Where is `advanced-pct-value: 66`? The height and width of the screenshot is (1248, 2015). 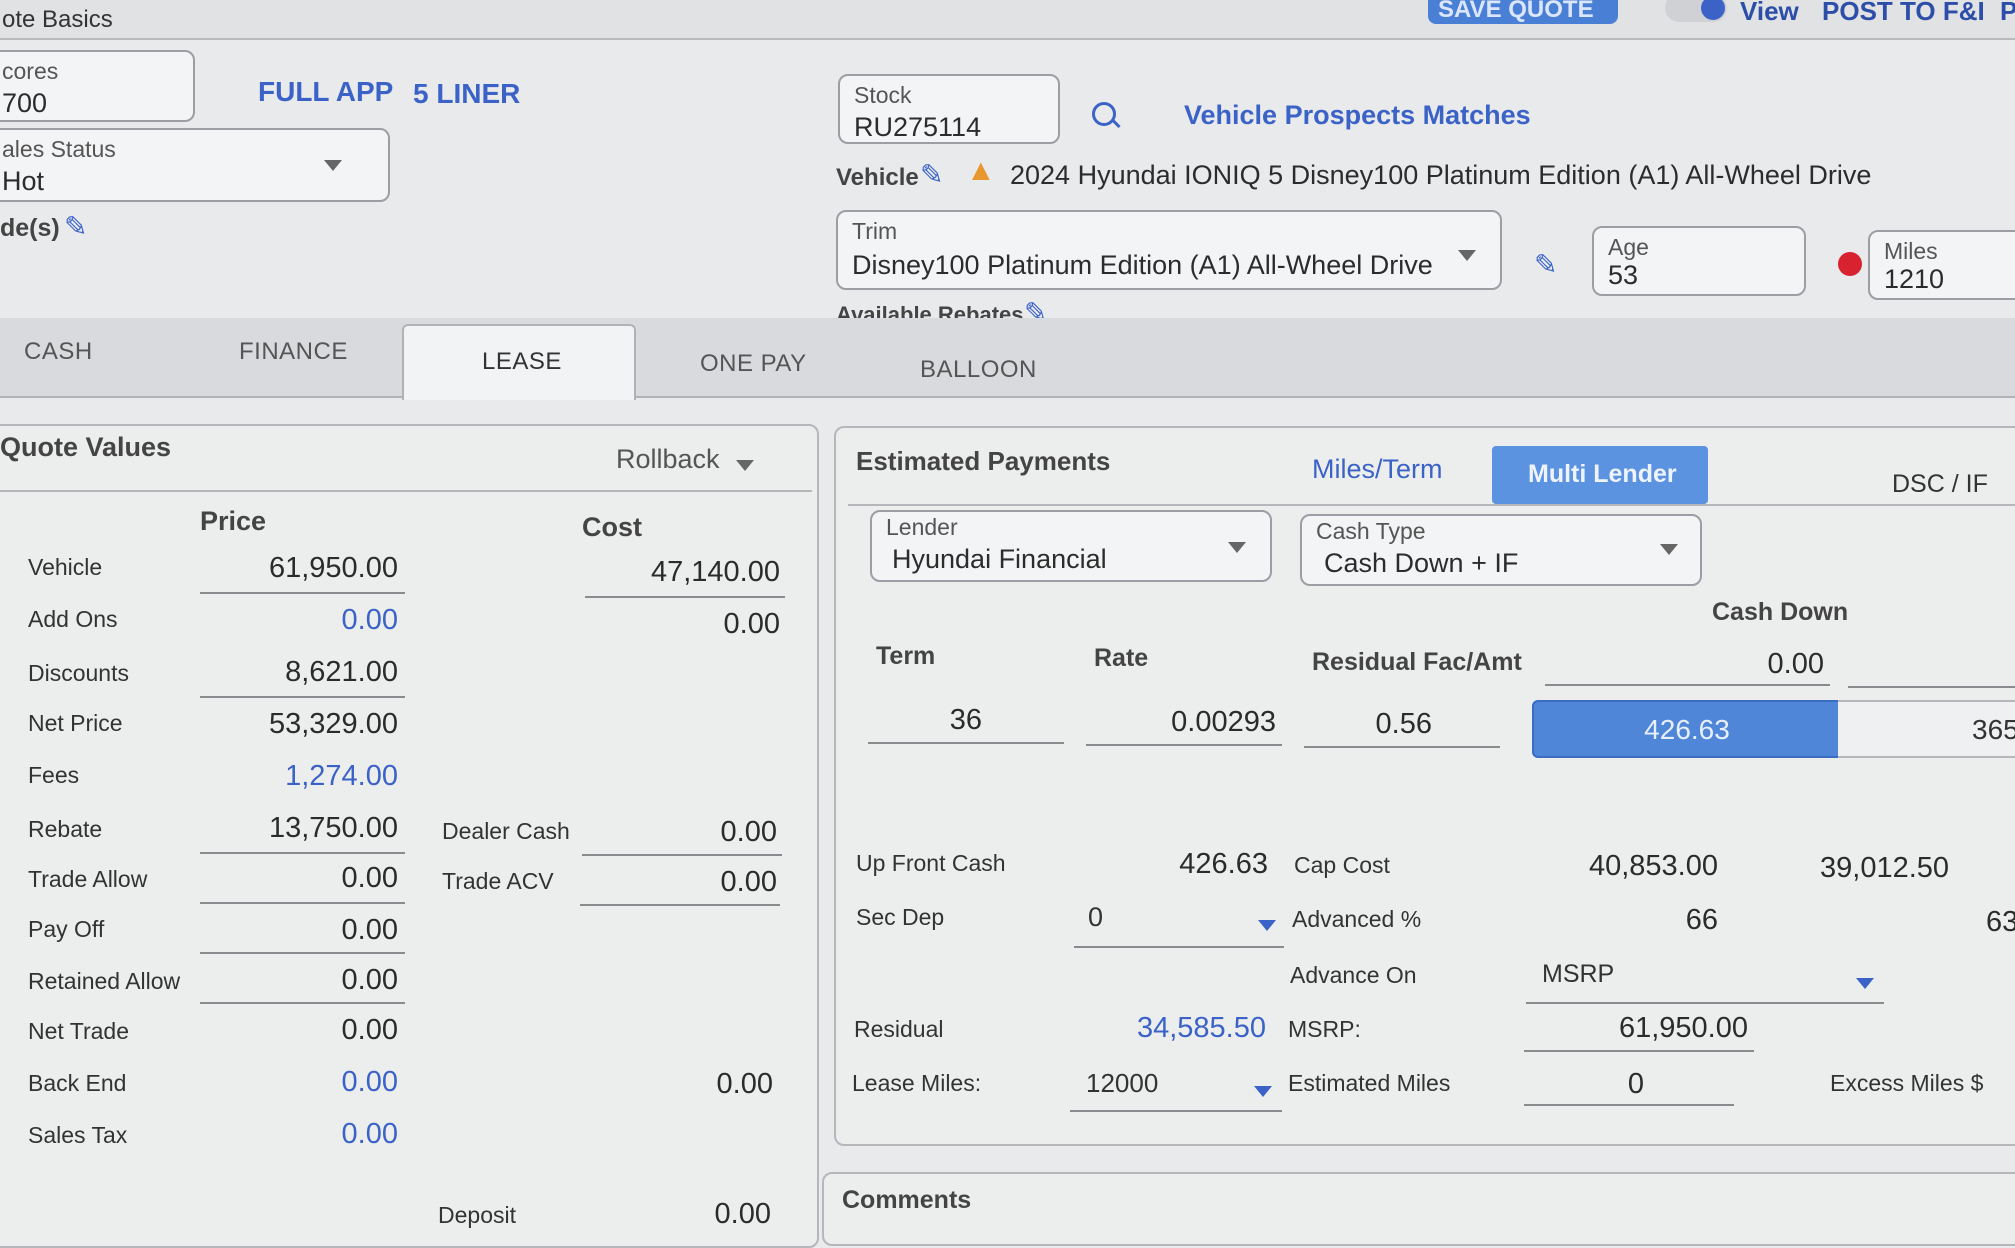
advanced-pct-value: 66 is located at coordinates (1701, 920).